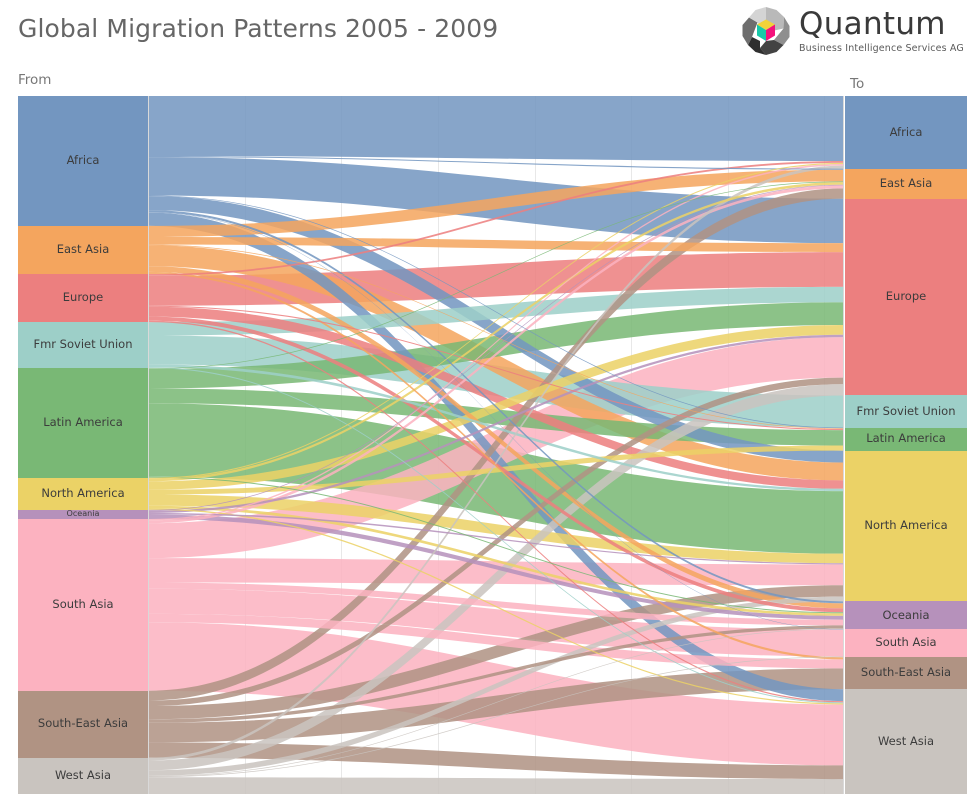 The width and height of the screenshot is (979, 798). I want to click on right-axis-line, so click(843, 445).